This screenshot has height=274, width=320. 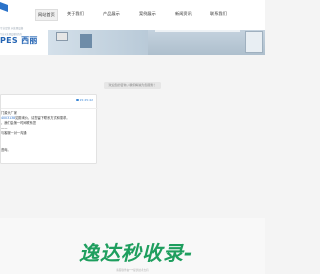 I want to click on message-line: ——, so click(x=4, y=128).